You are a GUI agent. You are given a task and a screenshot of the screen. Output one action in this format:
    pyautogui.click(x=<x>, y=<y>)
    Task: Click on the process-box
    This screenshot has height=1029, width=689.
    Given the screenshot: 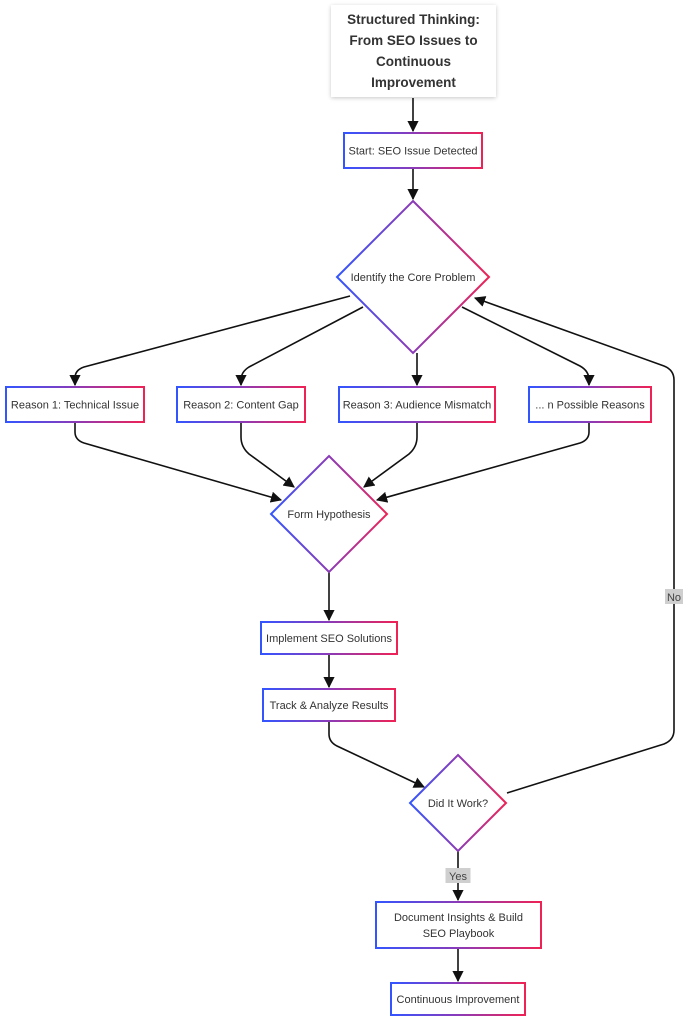 What is the action you would take?
    pyautogui.click(x=458, y=925)
    